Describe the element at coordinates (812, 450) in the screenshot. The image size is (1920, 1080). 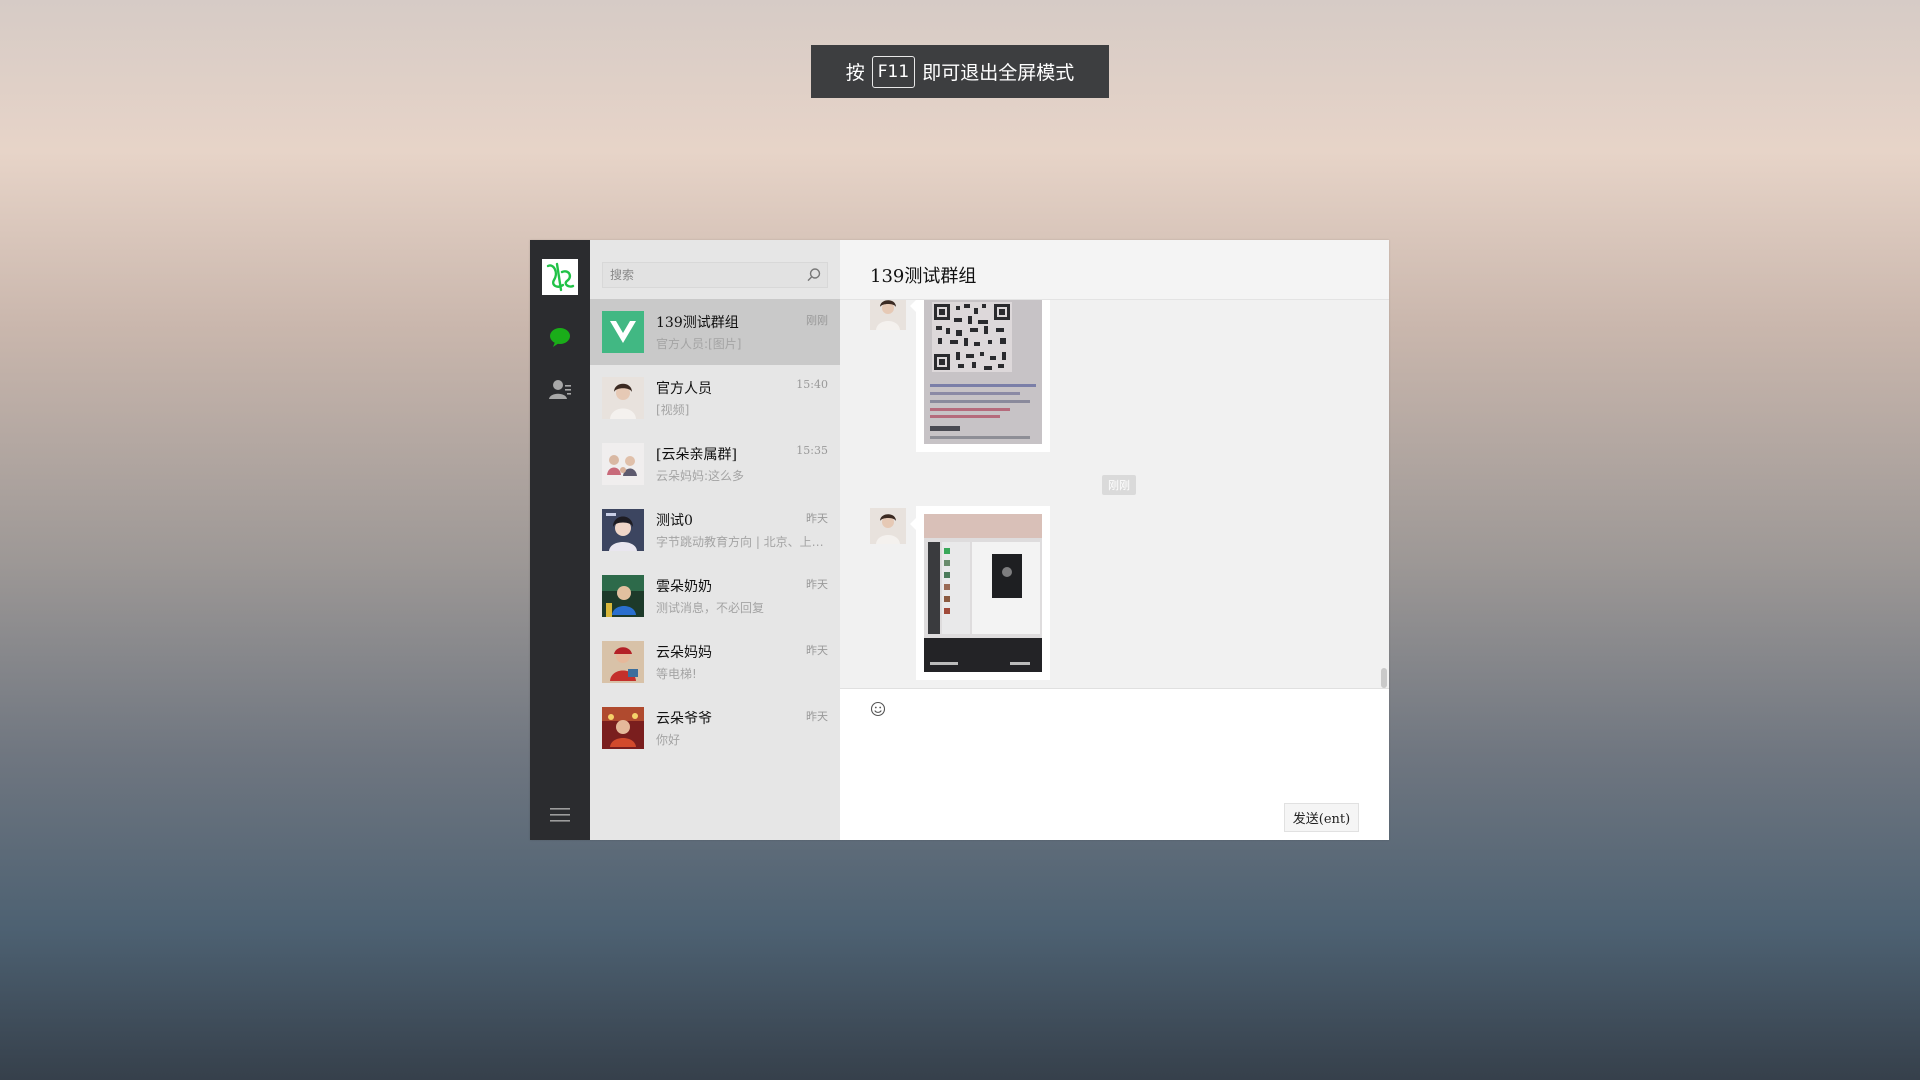
I see `conversation-time: 15:35` at that location.